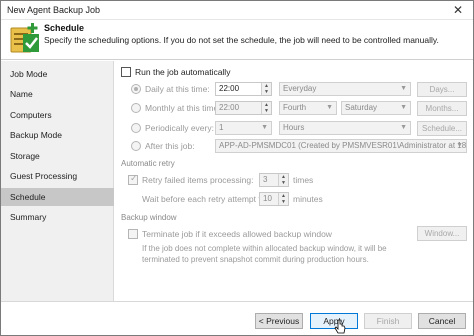 The height and width of the screenshot is (336, 474). I want to click on sidebar-item-guest-processing: Guest Processing, so click(57, 176).